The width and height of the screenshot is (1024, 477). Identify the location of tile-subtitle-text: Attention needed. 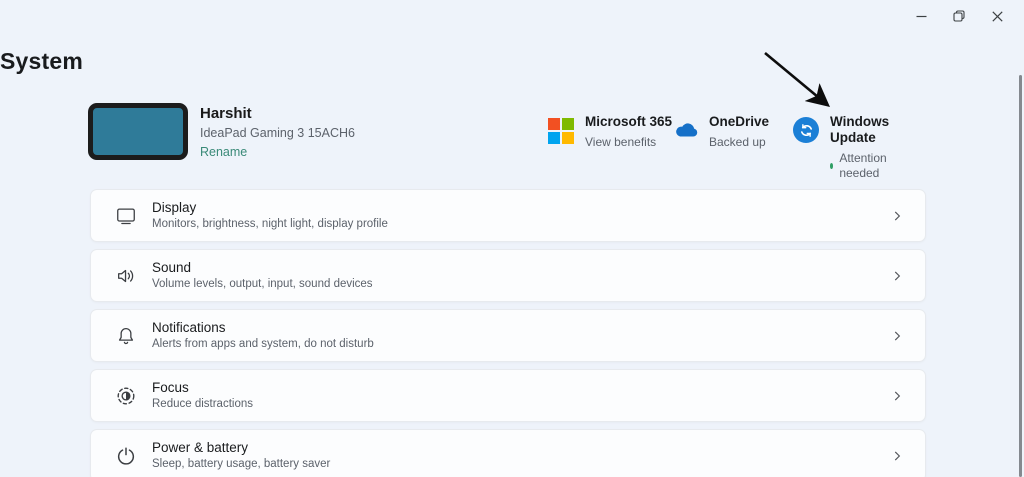
(863, 165).